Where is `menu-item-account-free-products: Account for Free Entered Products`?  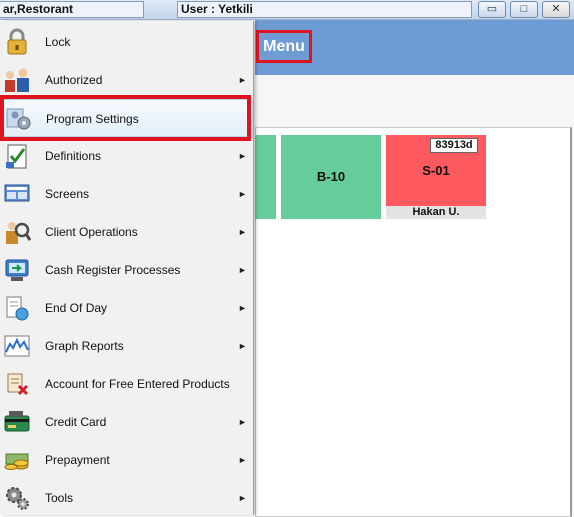
menu-item-account-free-products: Account for Free Entered Products is located at coordinates (126, 384).